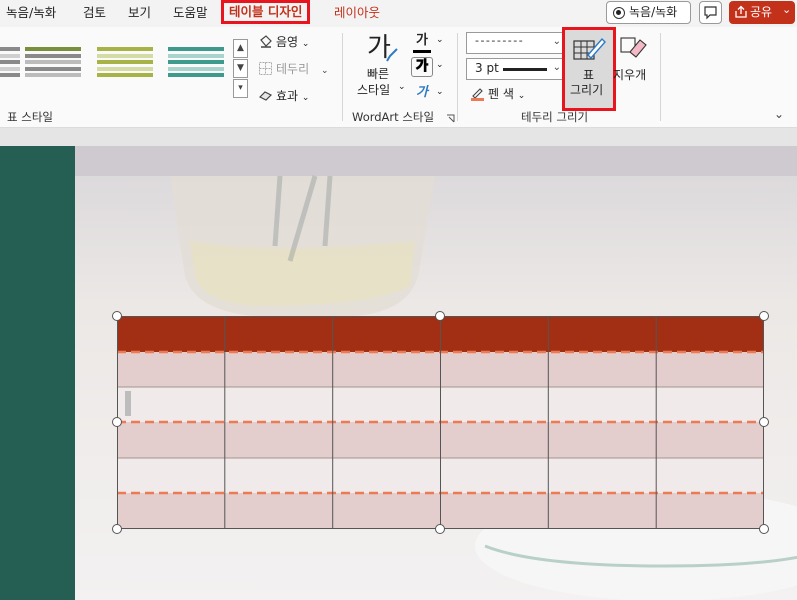 The height and width of the screenshot is (600, 797). I want to click on eraser-icon, so click(633, 47).